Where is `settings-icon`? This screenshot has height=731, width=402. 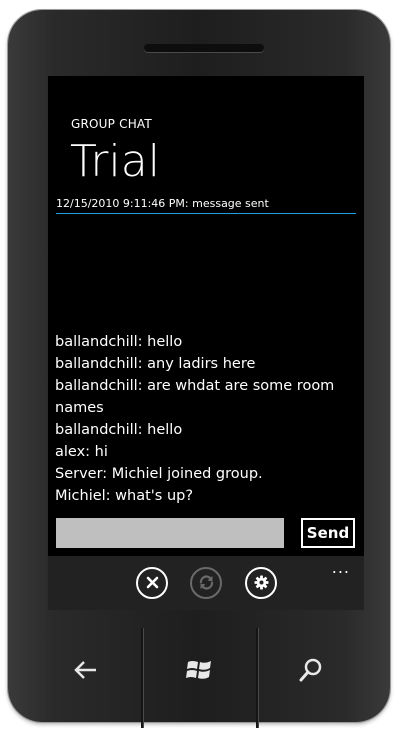
settings-icon is located at coordinates (261, 582).